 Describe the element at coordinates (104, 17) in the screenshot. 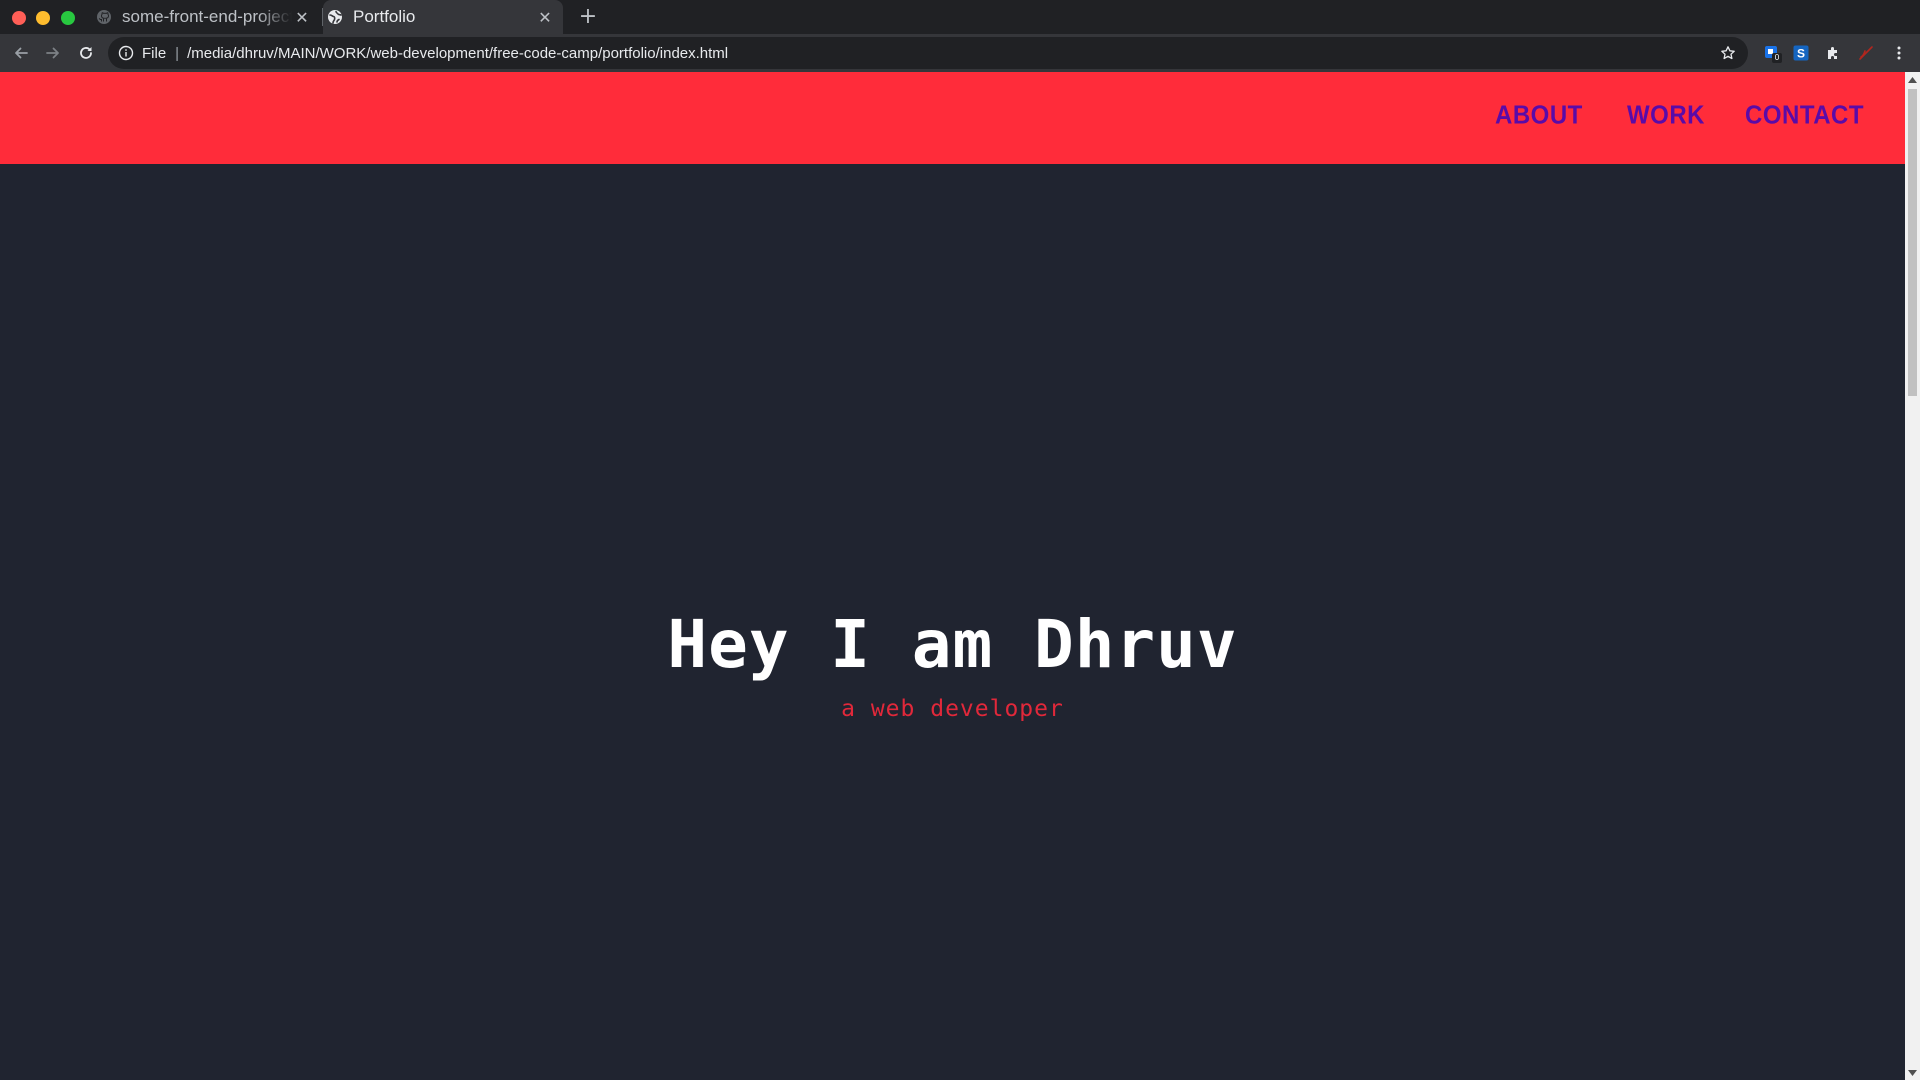

I see `github-icon` at that location.